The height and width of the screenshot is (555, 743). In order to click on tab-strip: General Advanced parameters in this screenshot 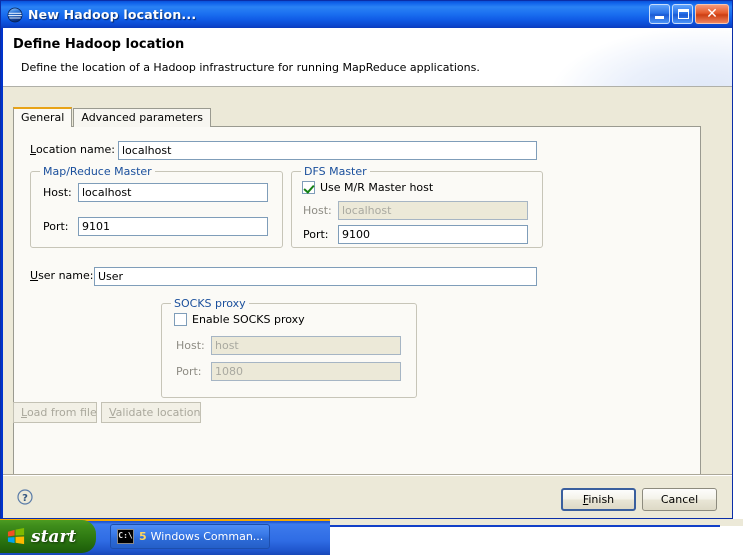, I will do `click(112, 117)`.